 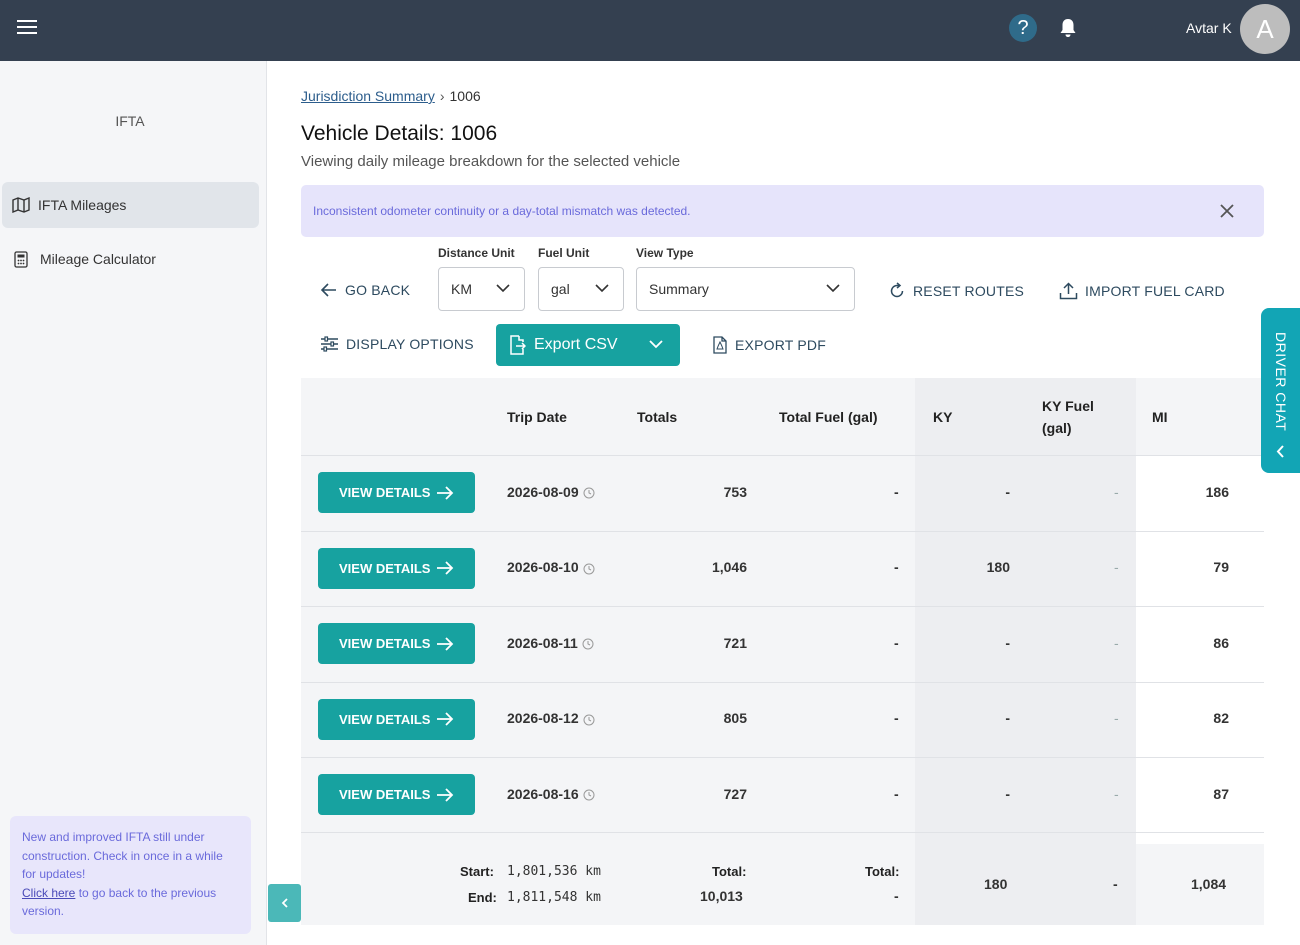 I want to click on driver-chat-tab: DRIVER CHAT, so click(x=1280, y=390).